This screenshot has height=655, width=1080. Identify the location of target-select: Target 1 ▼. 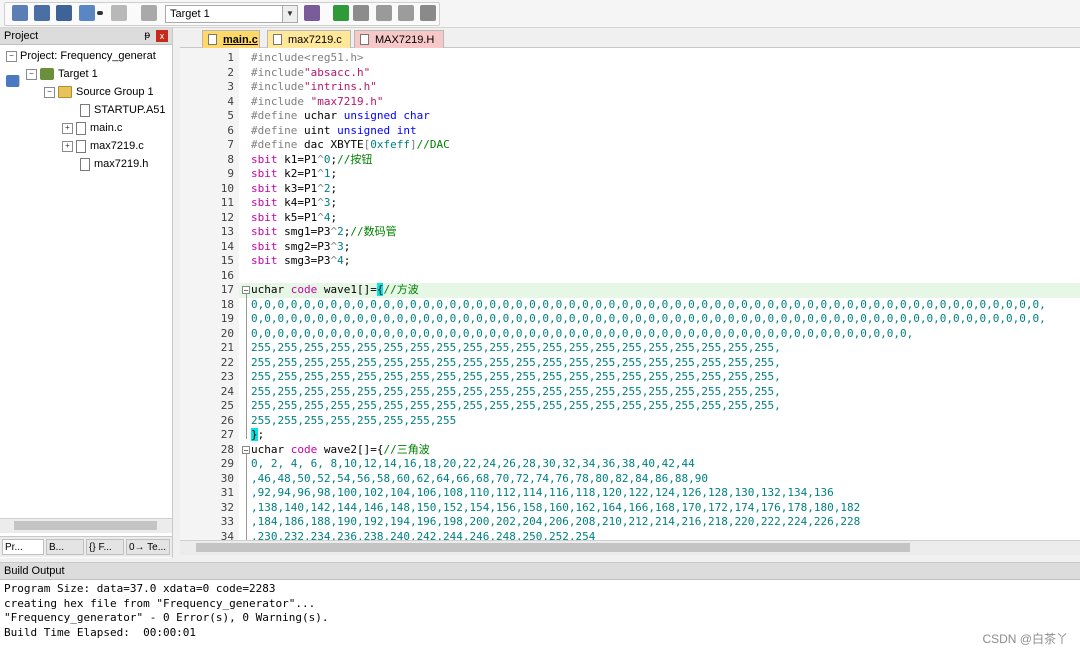
(231, 14).